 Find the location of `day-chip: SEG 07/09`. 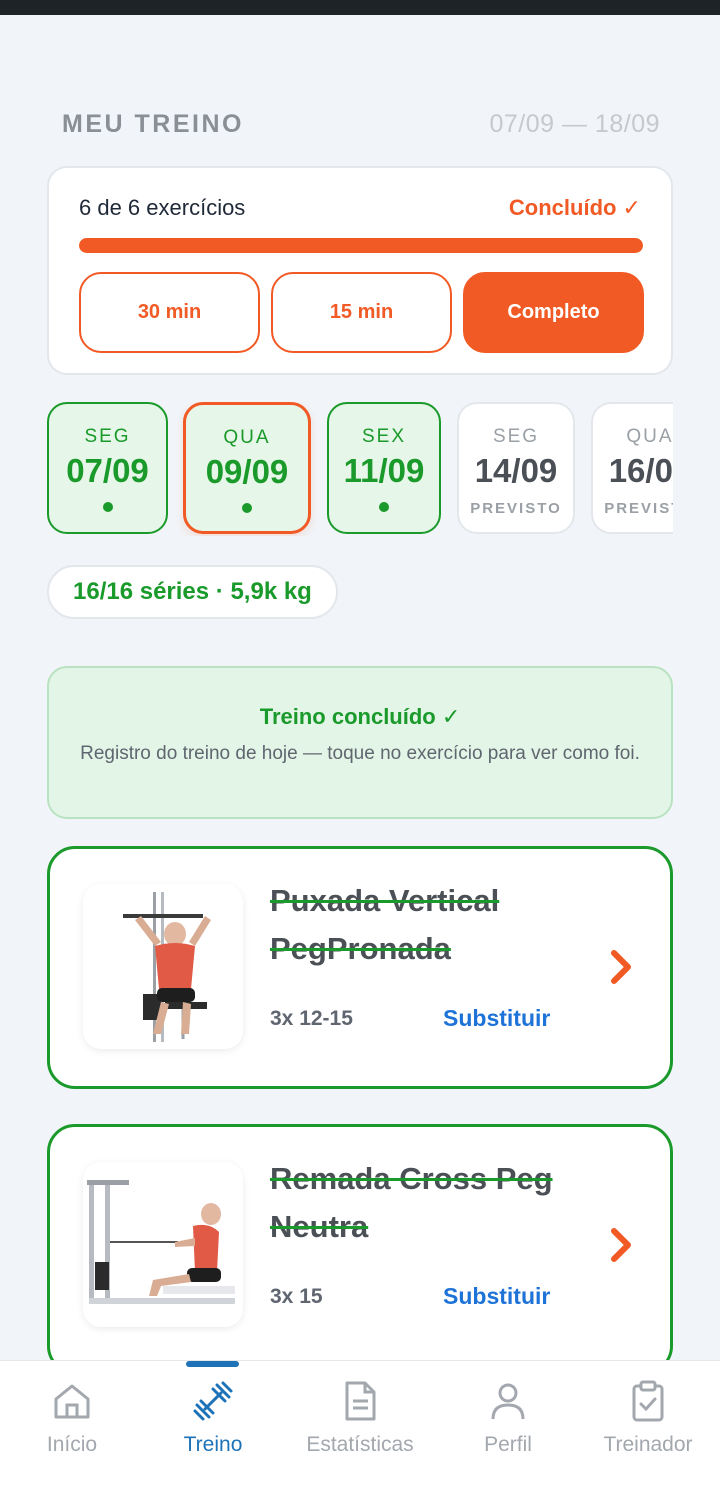

day-chip: SEG 07/09 is located at coordinates (107, 468).